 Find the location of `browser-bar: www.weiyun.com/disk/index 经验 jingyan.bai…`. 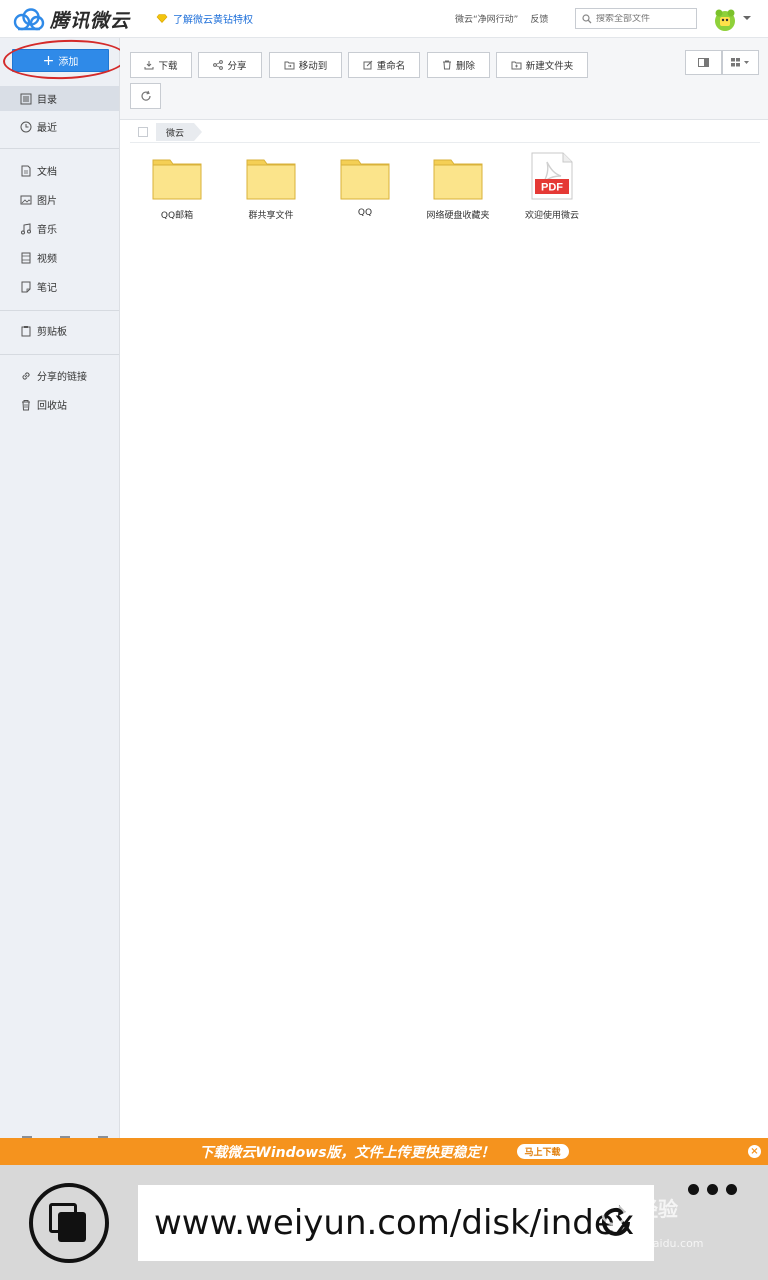

browser-bar: www.weiyun.com/disk/index 经验 jingyan.bai… is located at coordinates (384, 1222).